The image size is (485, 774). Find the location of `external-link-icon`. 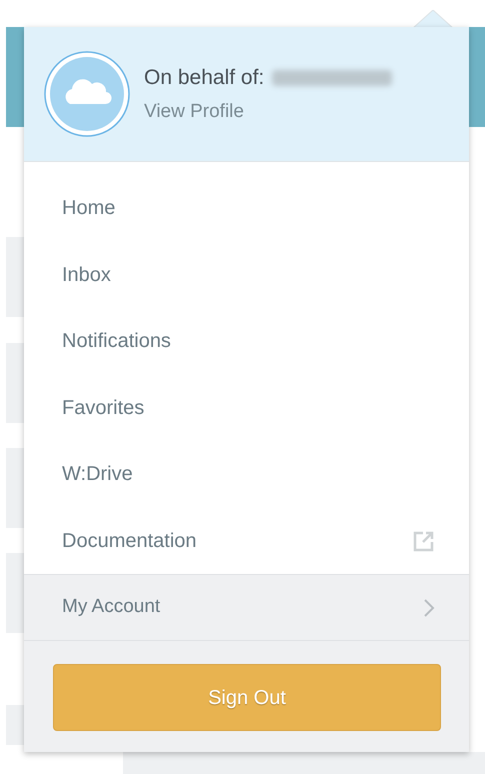

external-link-icon is located at coordinates (424, 541).